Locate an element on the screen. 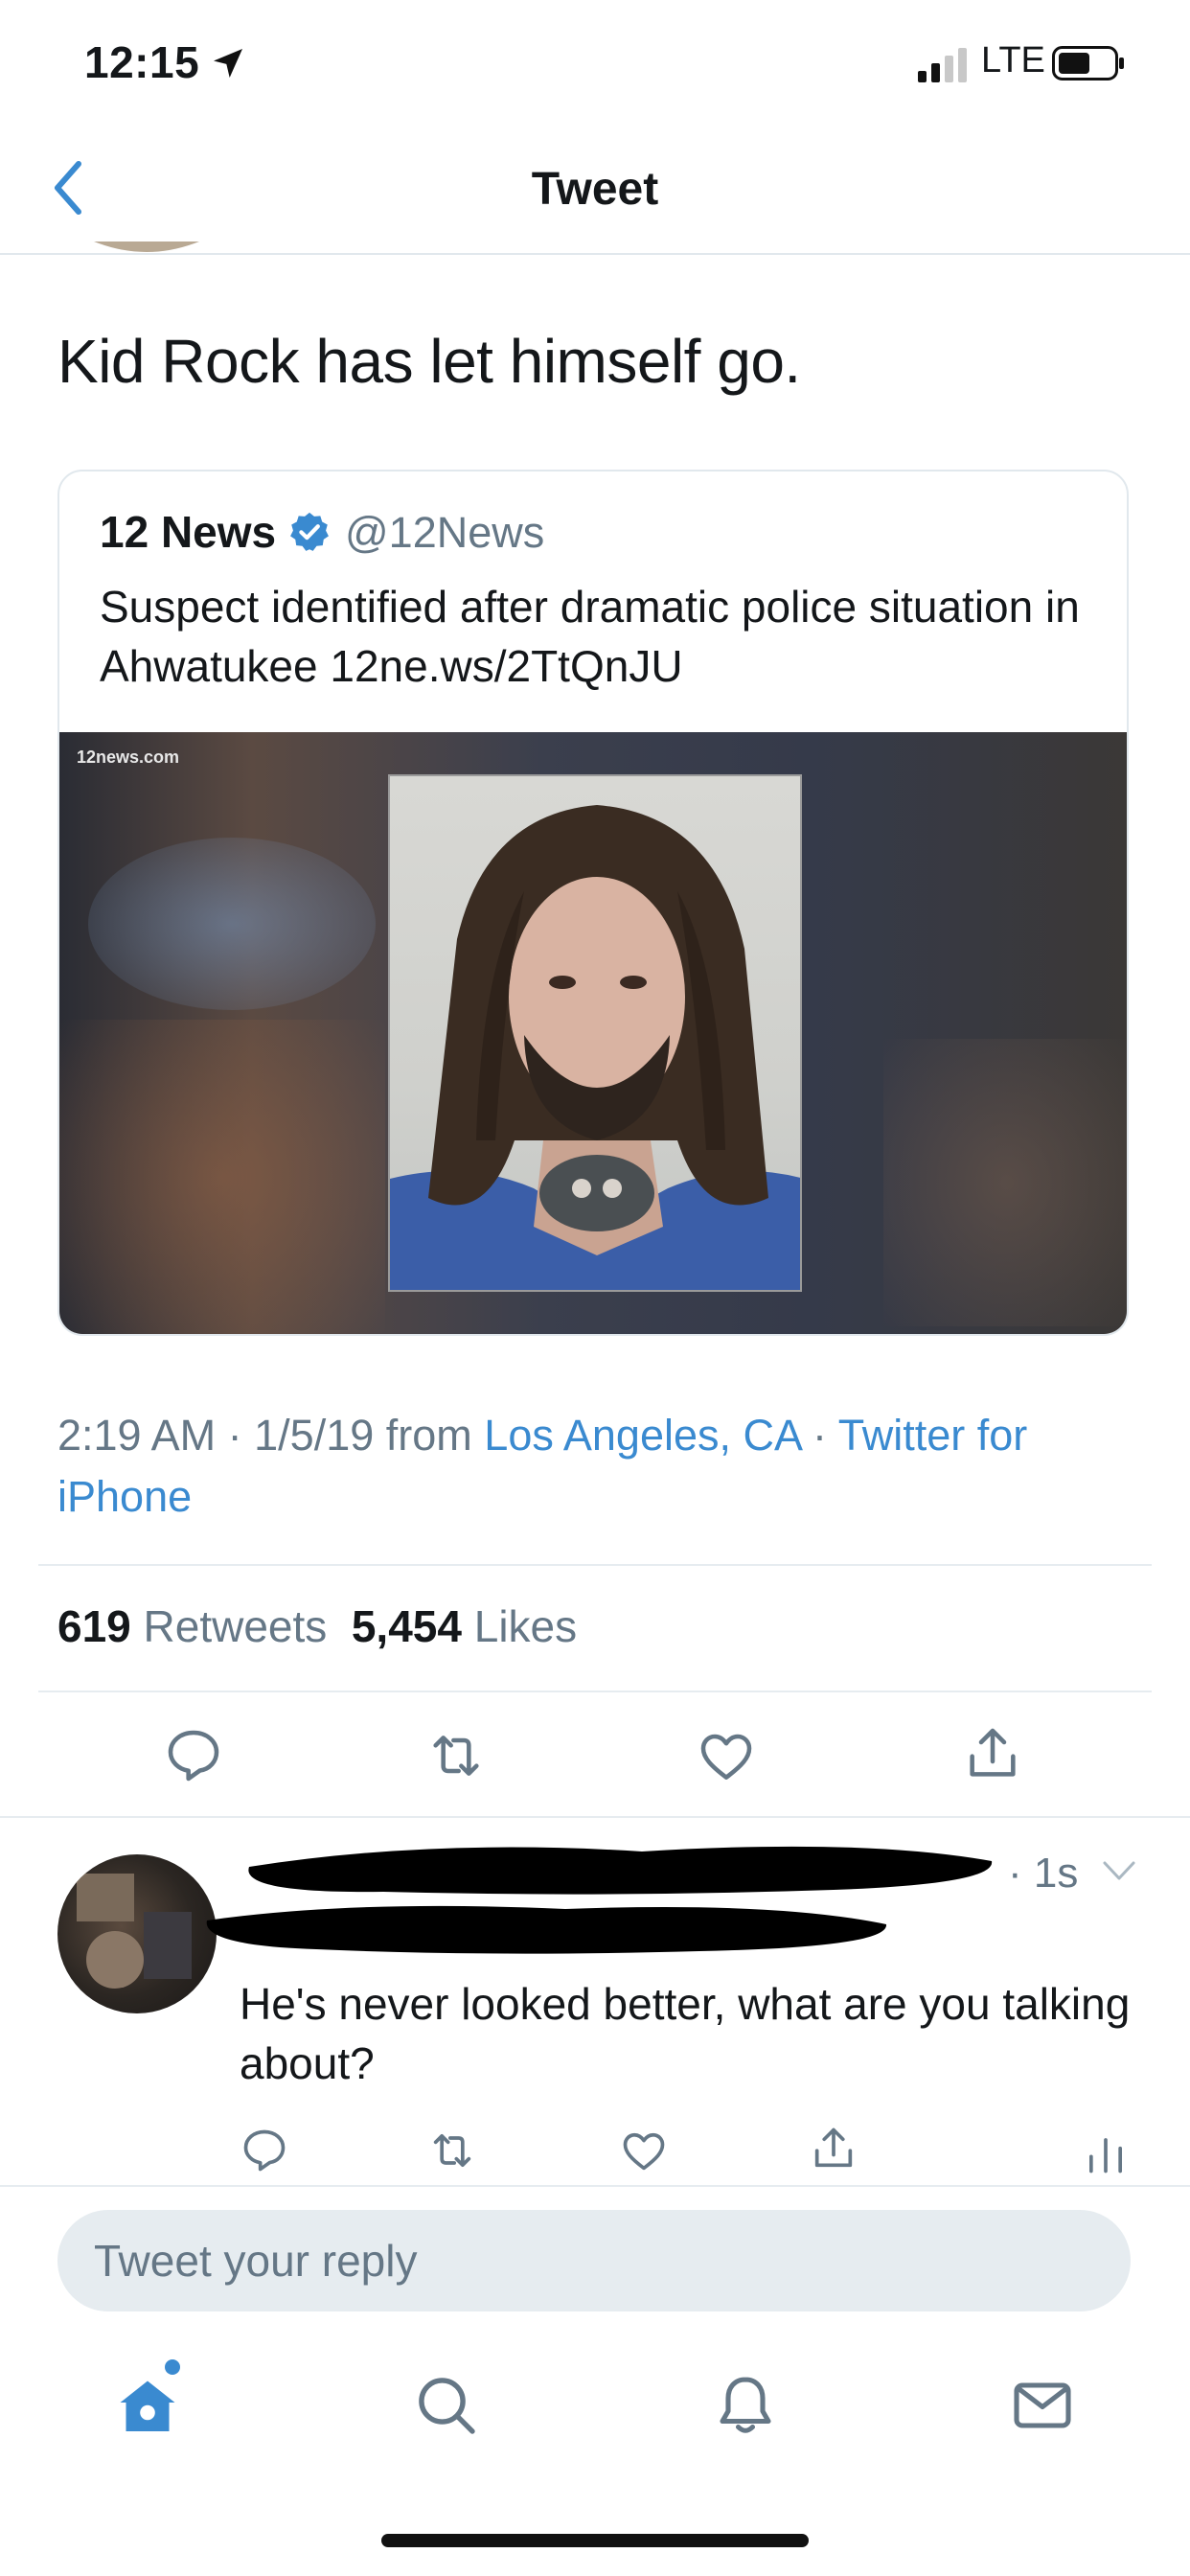 The height and width of the screenshot is (2576, 1190). retweets-label: Retweets is located at coordinates (236, 1626).